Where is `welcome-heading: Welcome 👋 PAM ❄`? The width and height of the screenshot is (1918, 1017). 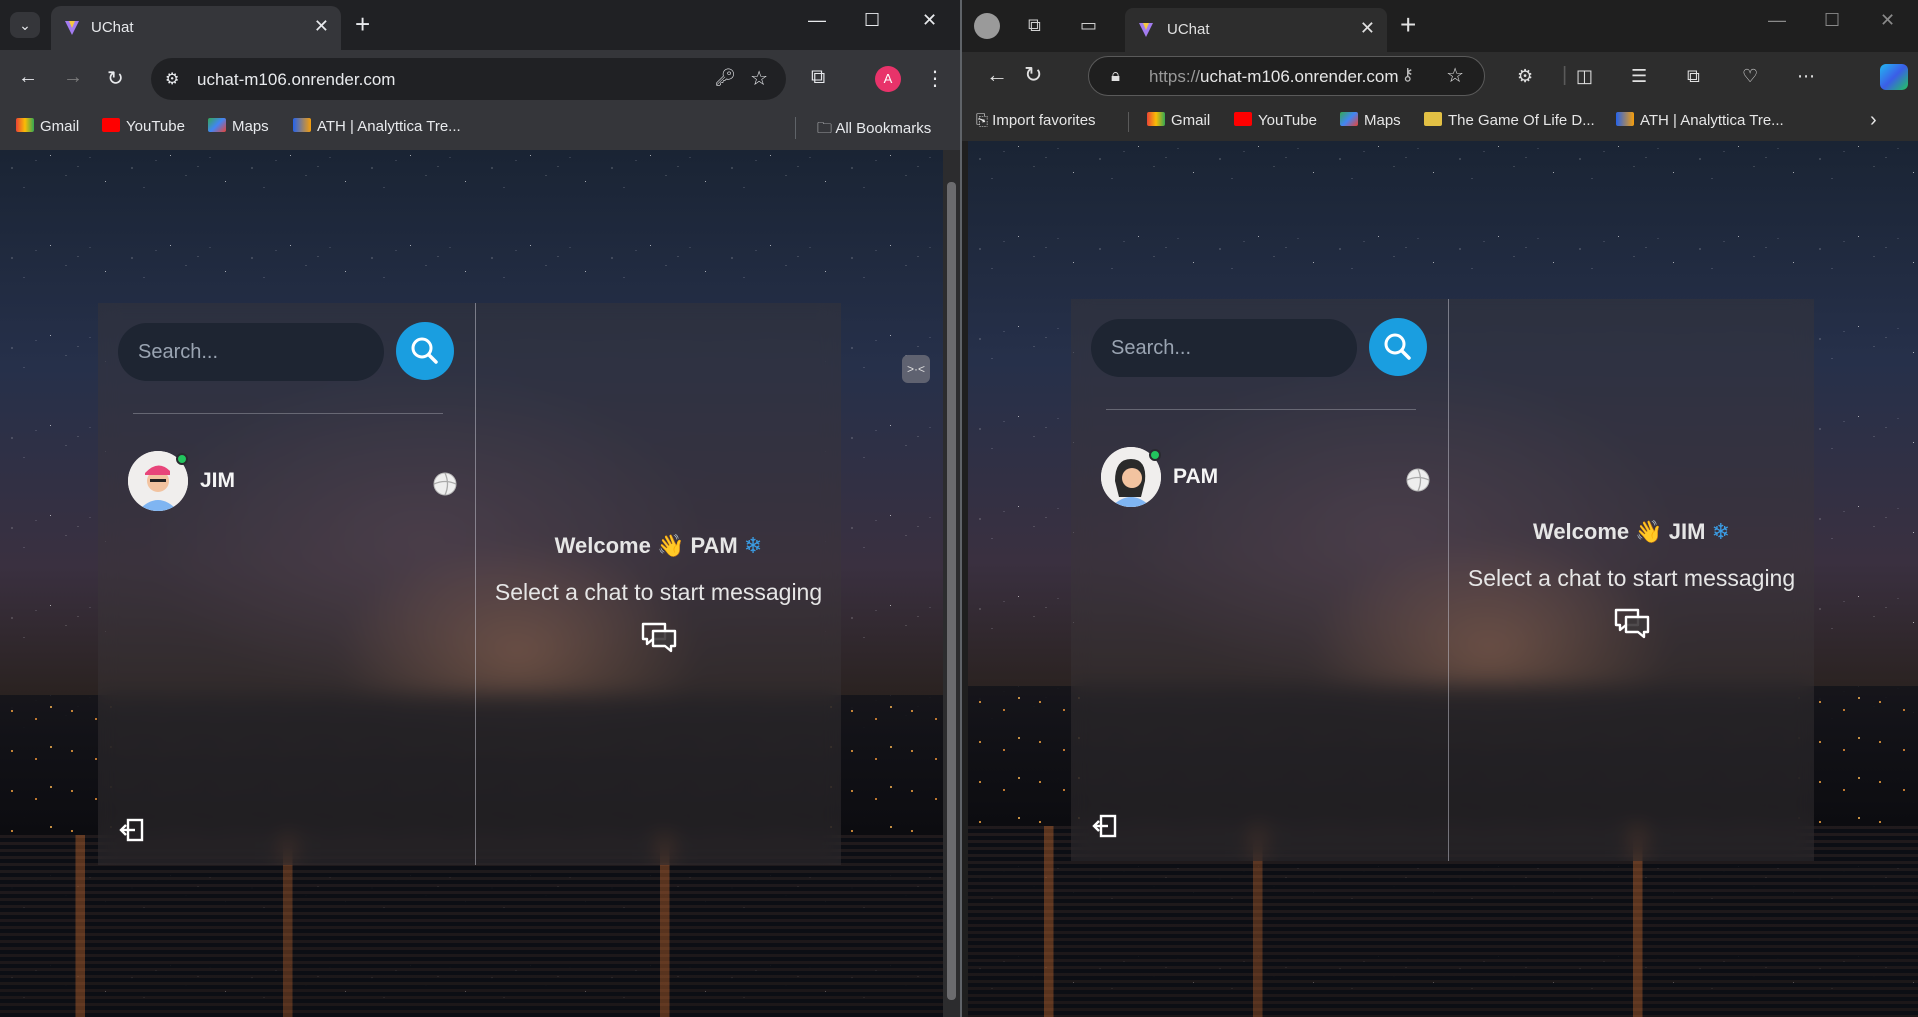
welcome-heading: Welcome 👋 PAM ❄ is located at coordinates (658, 545).